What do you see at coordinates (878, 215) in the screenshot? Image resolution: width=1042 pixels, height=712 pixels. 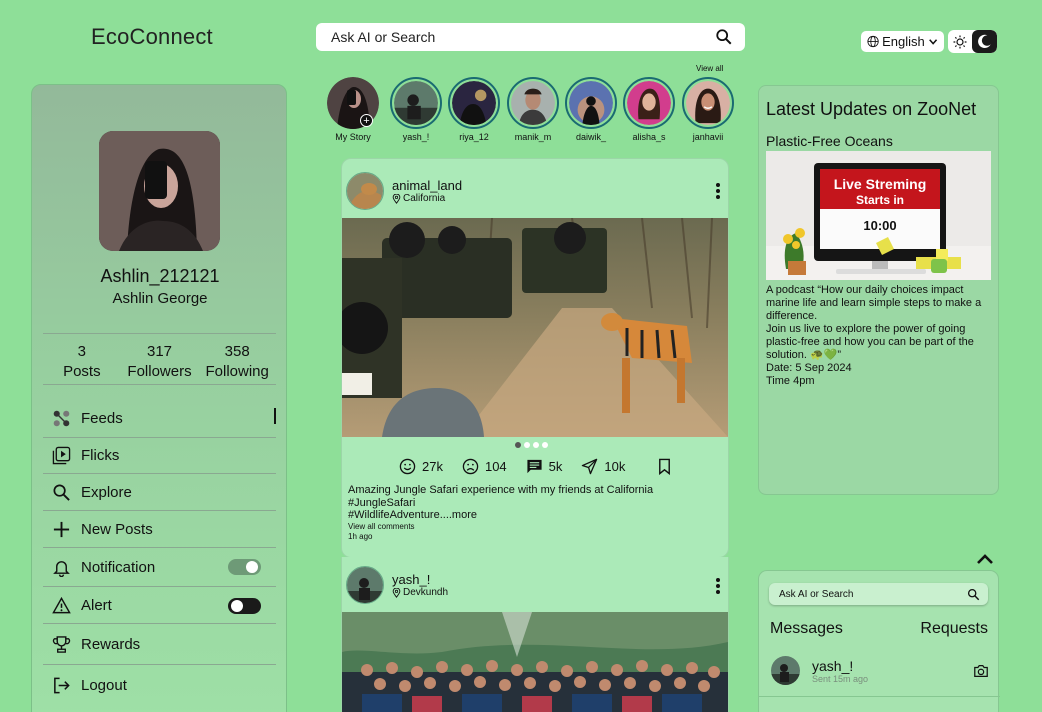 I see `updates-banner-image: Live Streming Starts in 10:00` at bounding box center [878, 215].